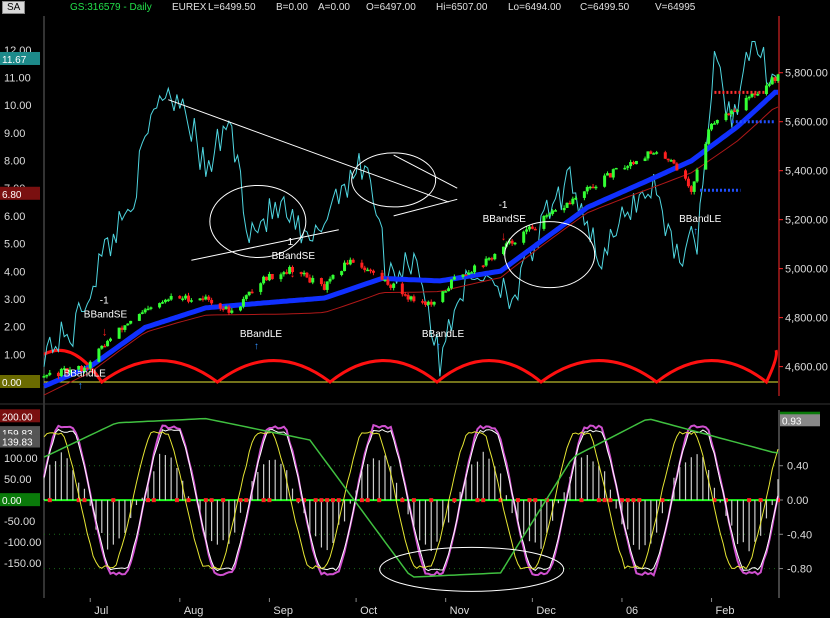 The image size is (830, 618). I want to click on left-tick-label: 8.00, so click(14, 162).